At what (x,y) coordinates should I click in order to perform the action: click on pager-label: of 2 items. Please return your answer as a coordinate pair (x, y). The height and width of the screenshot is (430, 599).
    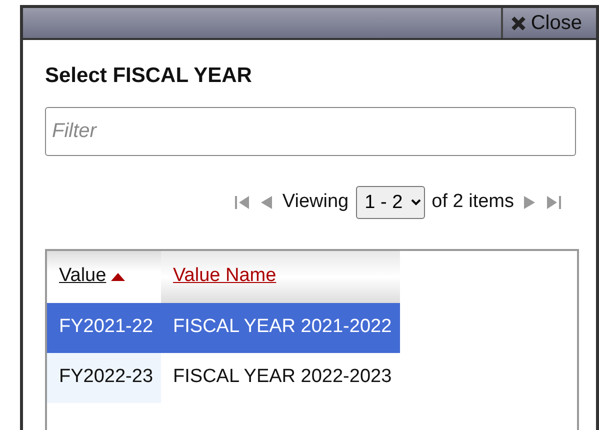
    Looking at the image, I should click on (473, 202).